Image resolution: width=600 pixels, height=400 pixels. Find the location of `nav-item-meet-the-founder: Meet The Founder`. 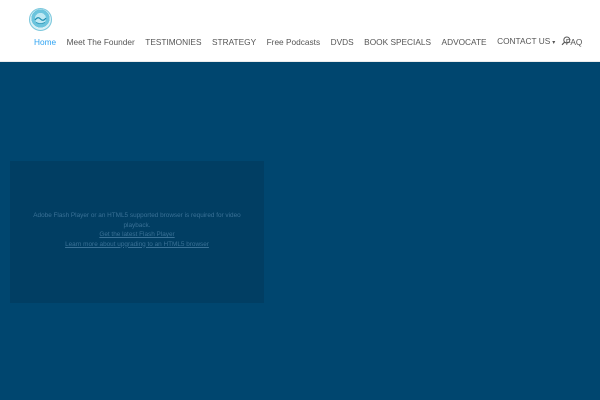

nav-item-meet-the-founder: Meet The Founder is located at coordinates (101, 42).